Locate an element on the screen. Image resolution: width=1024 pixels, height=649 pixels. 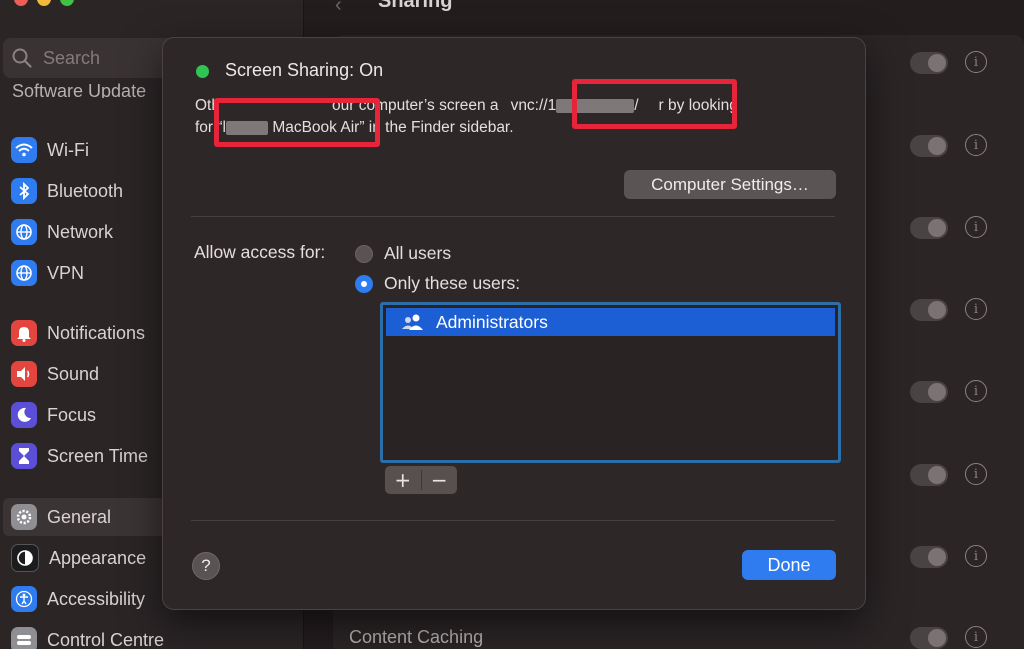
vnc-address: vnc://1 is located at coordinates (533, 105).